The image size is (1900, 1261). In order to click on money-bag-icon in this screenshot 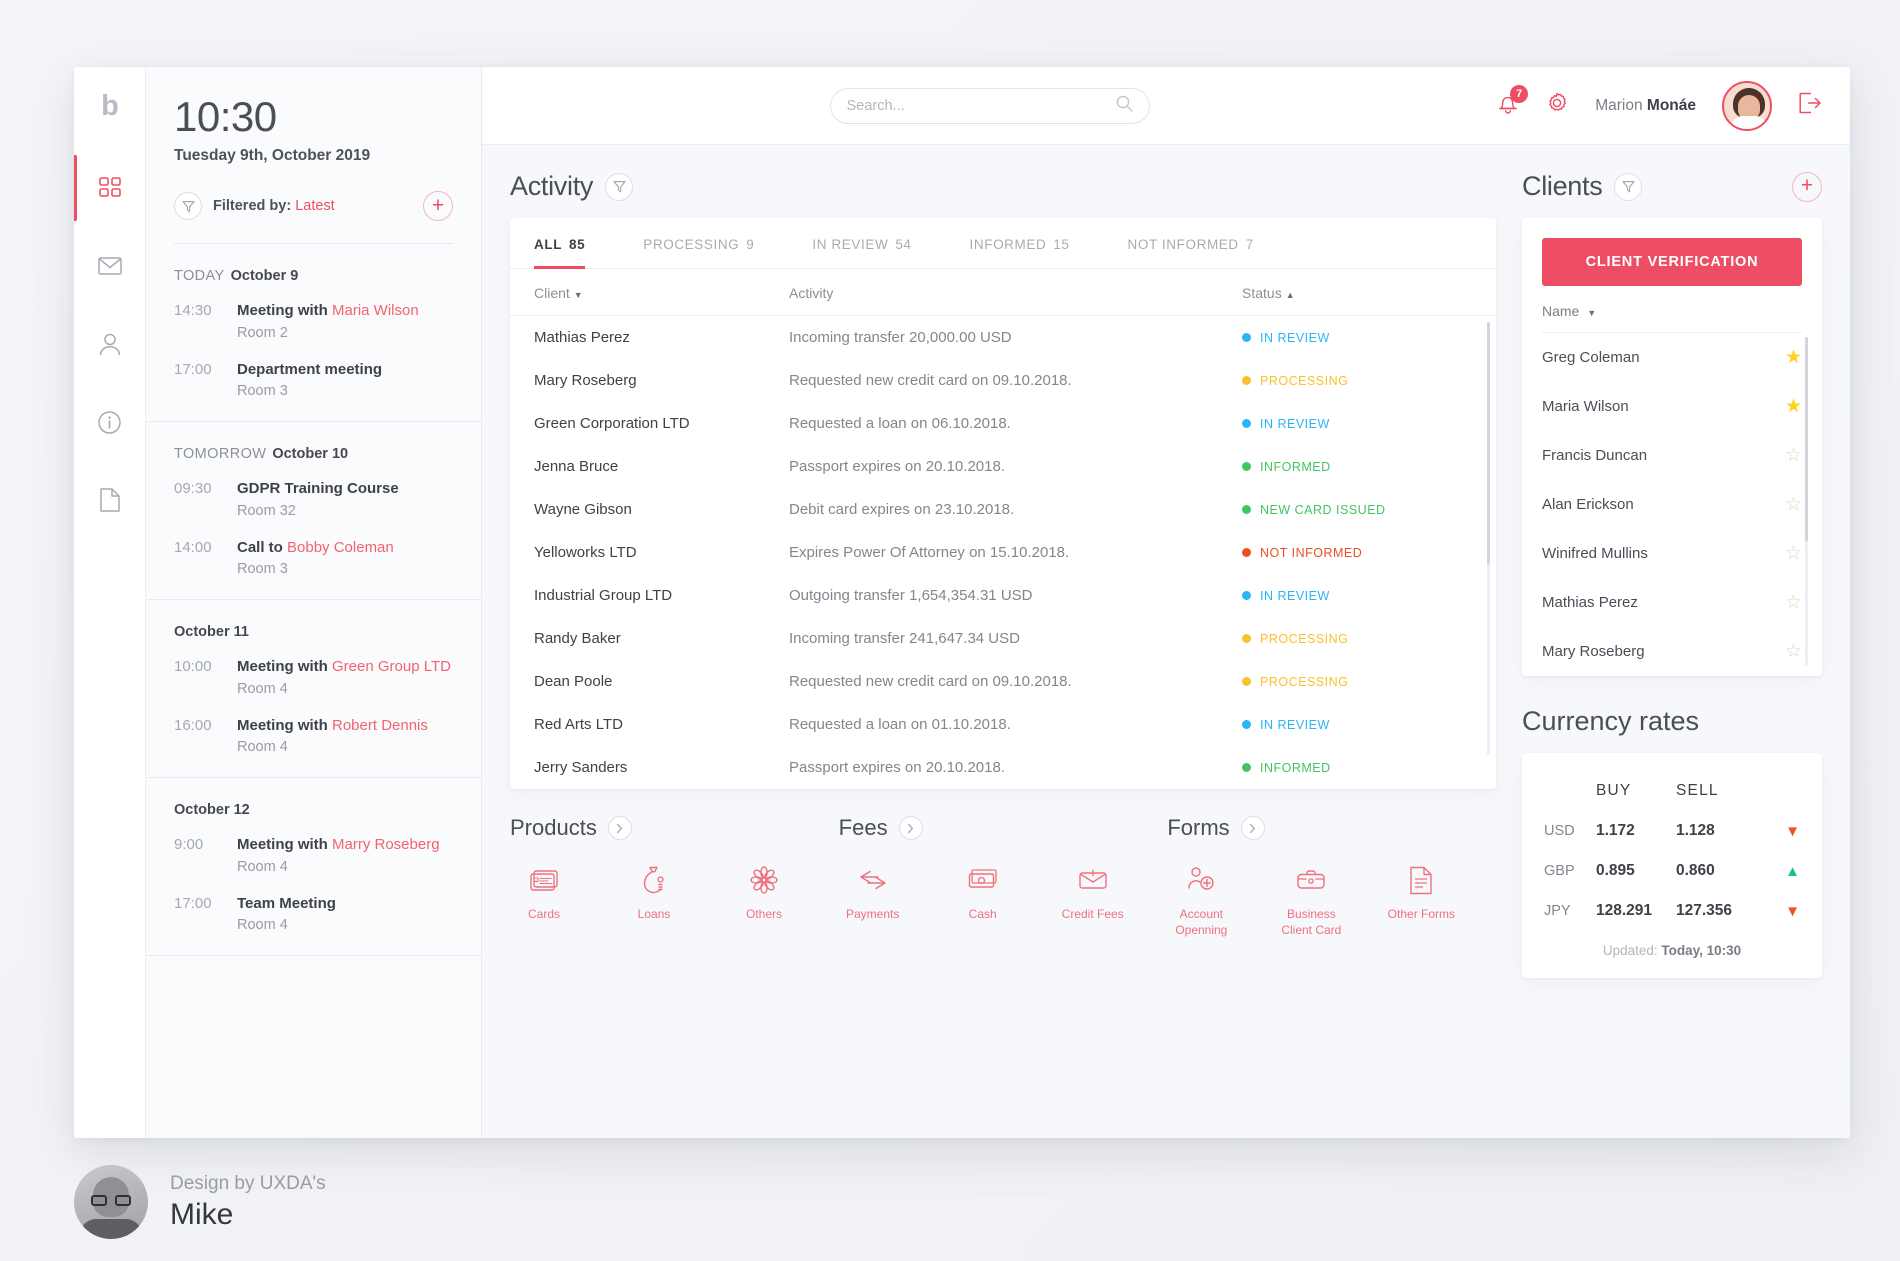, I will do `click(654, 880)`.